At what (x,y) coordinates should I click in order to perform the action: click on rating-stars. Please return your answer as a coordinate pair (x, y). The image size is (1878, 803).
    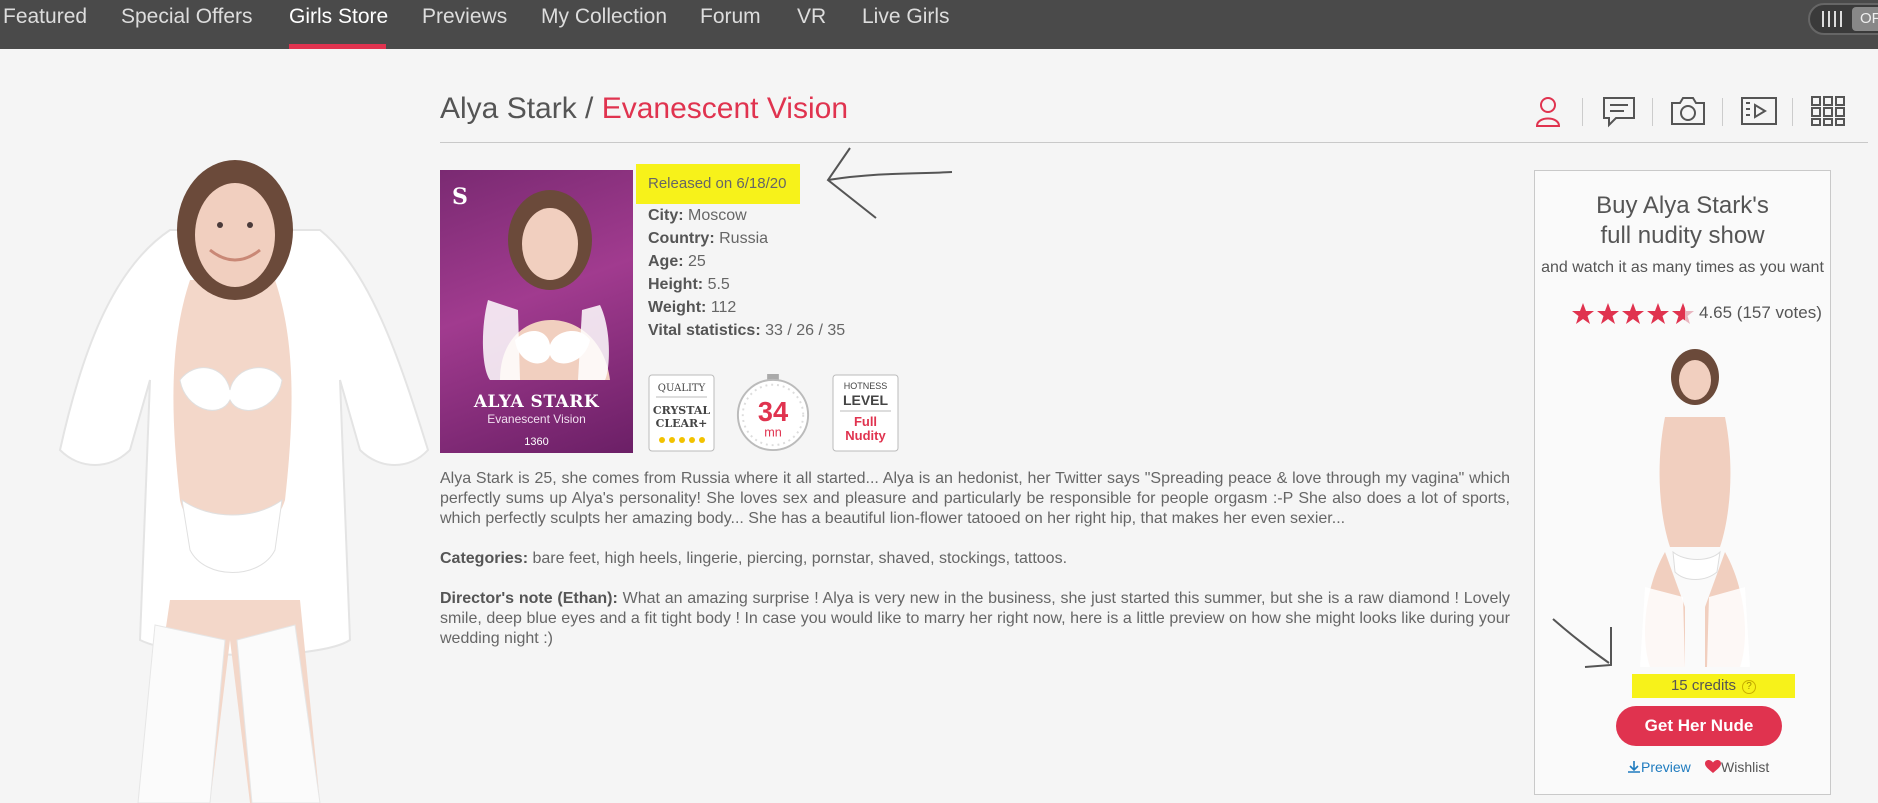
    Looking at the image, I should click on (1633, 314).